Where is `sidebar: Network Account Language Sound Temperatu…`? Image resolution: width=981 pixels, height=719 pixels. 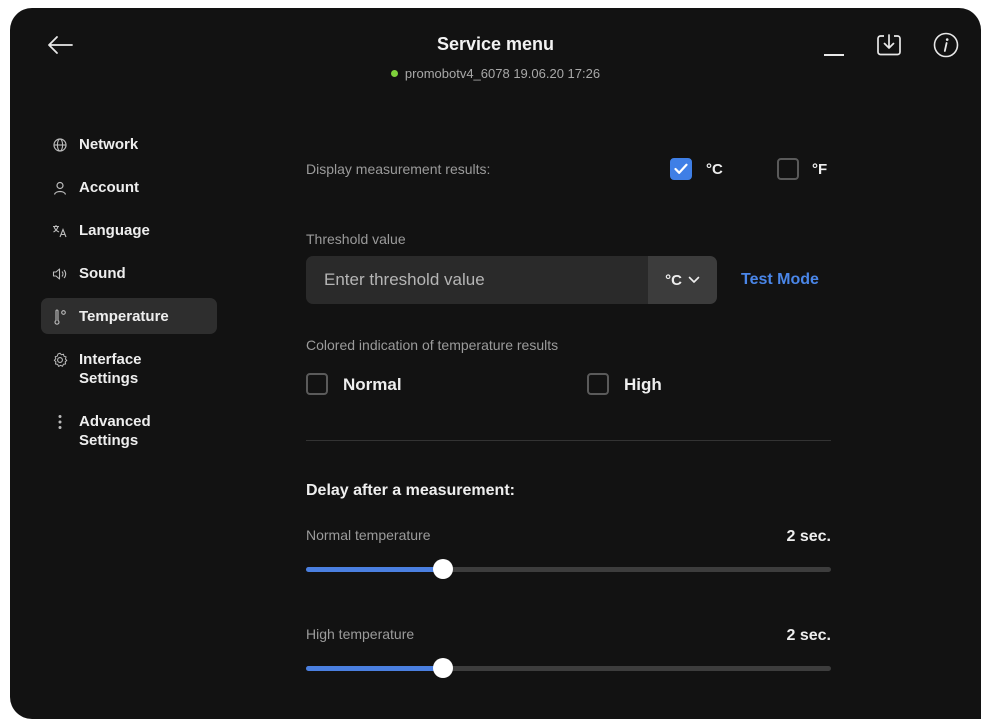 sidebar: Network Account Language Sound Temperatu… is located at coordinates (129, 295).